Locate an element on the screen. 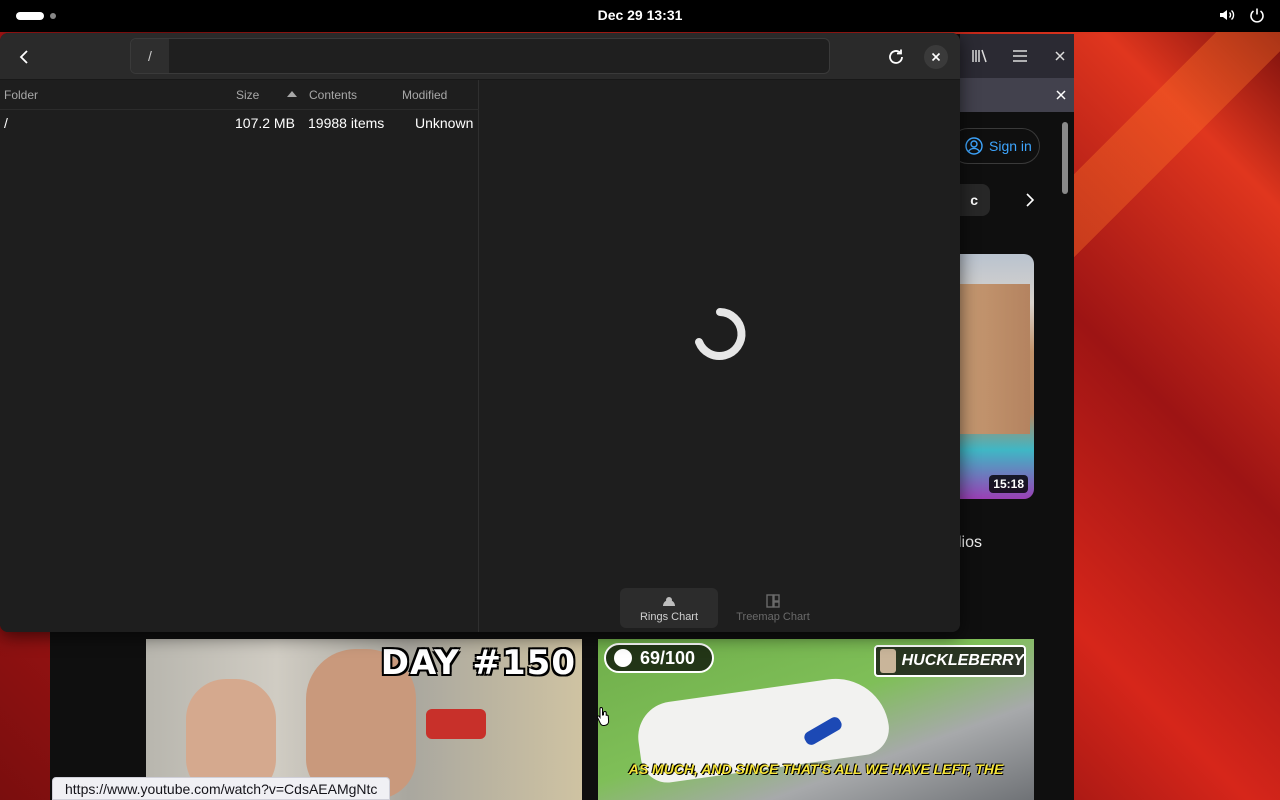  workspace-indicator is located at coordinates (53, 16).